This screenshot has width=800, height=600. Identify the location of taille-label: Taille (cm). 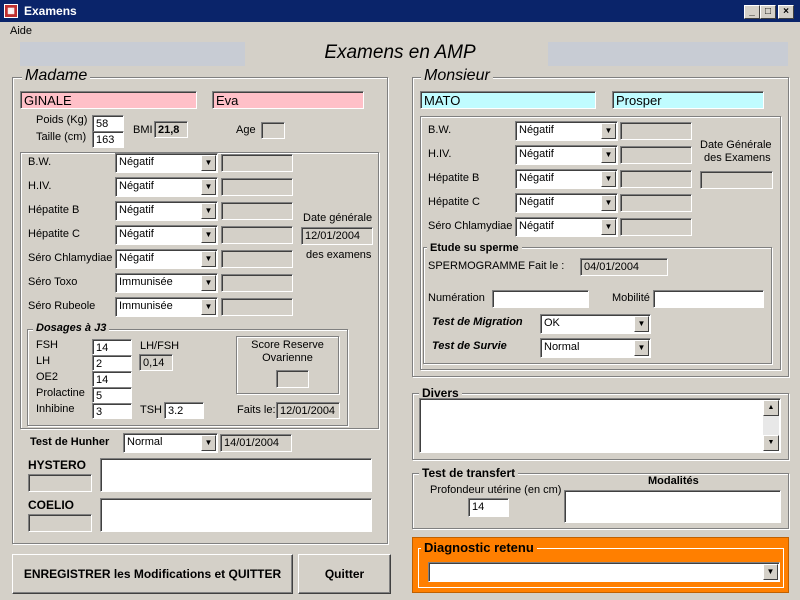
(61, 137).